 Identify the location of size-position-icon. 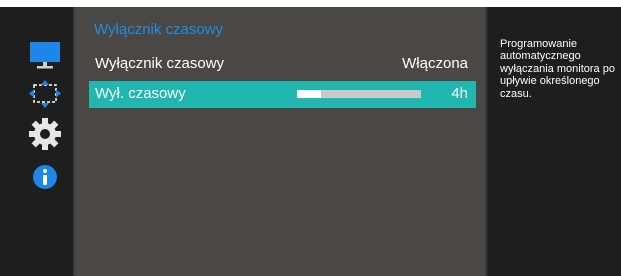
(45, 94).